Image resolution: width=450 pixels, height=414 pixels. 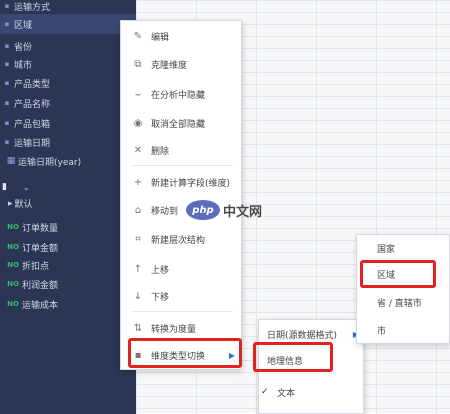 What do you see at coordinates (68, 142) in the screenshot?
I see `field-item: ▪ 运输日期` at bounding box center [68, 142].